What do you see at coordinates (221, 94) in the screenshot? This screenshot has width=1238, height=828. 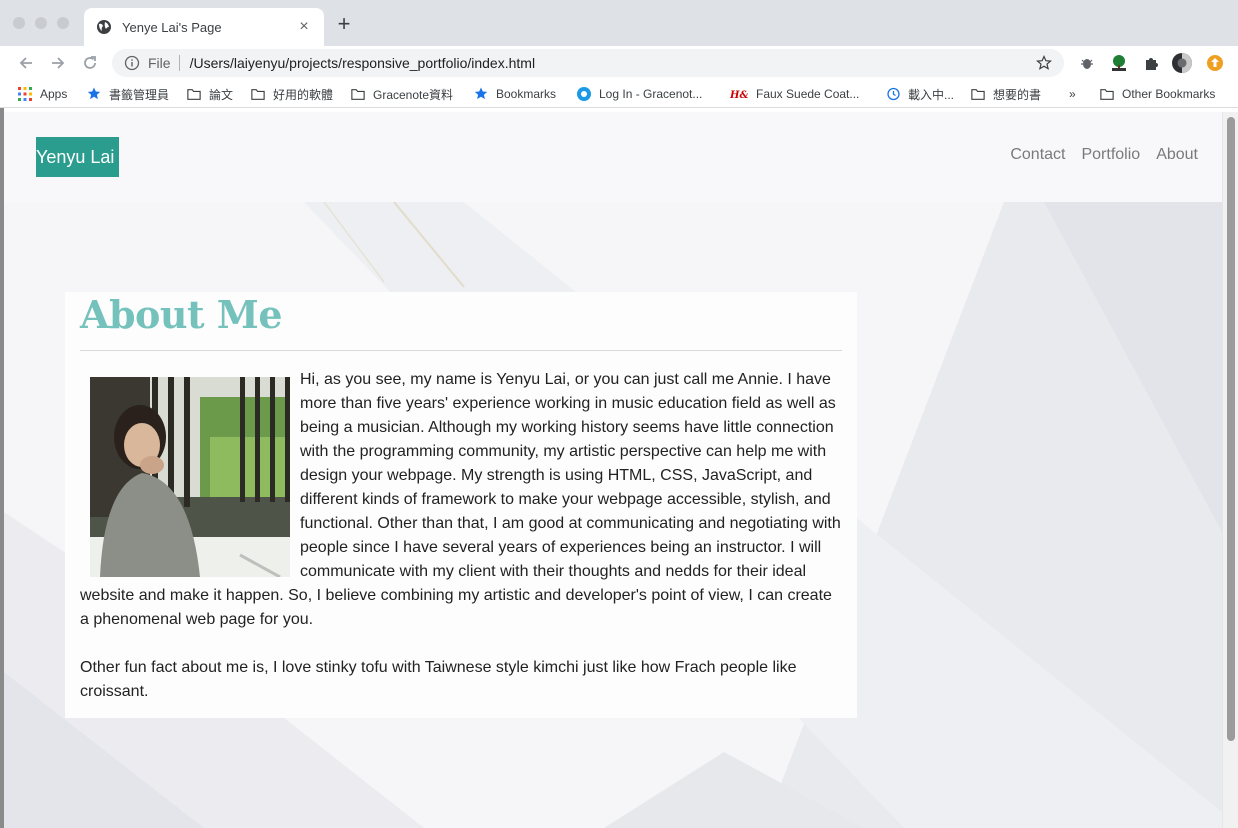 I see `bookmark-label: 論文` at bounding box center [221, 94].